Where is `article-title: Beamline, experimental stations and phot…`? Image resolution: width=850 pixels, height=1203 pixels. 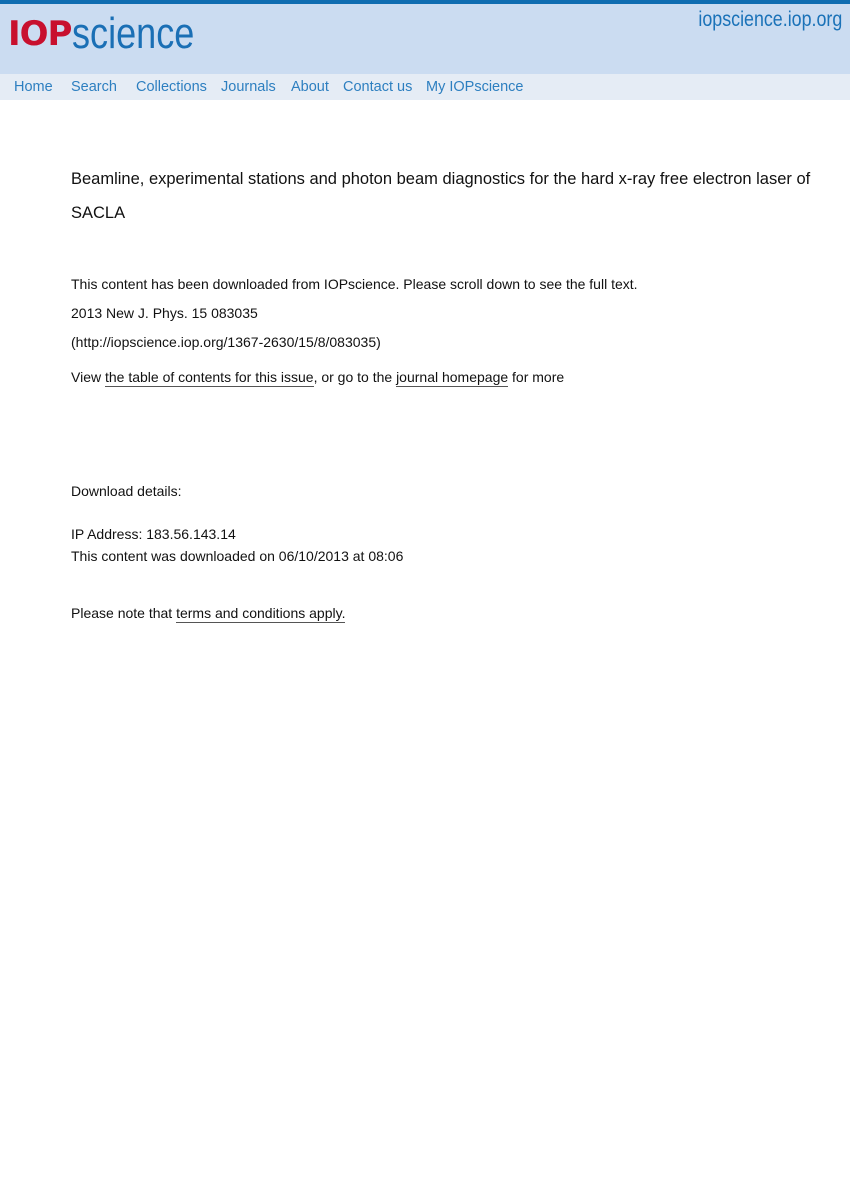 article-title: Beamline, experimental stations and phot… is located at coordinates (441, 196).